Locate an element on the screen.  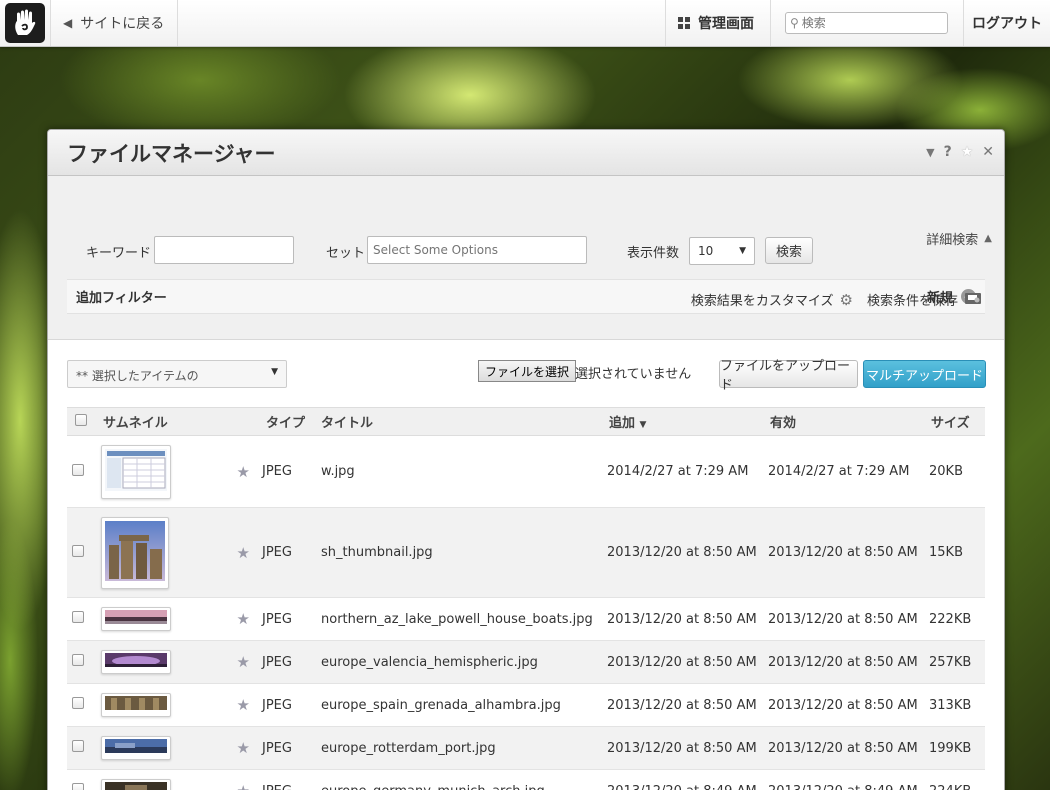
keyword-input is located at coordinates (224, 250).